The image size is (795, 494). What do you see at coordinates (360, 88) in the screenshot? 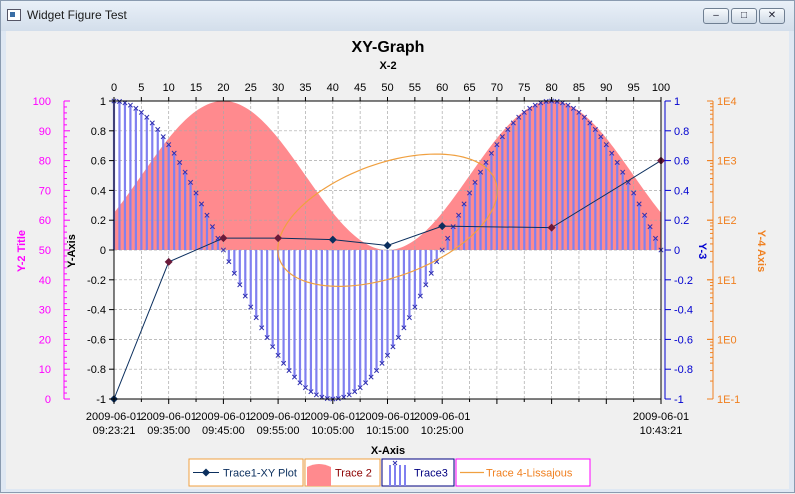
I see `x2-tick-label: 45` at bounding box center [360, 88].